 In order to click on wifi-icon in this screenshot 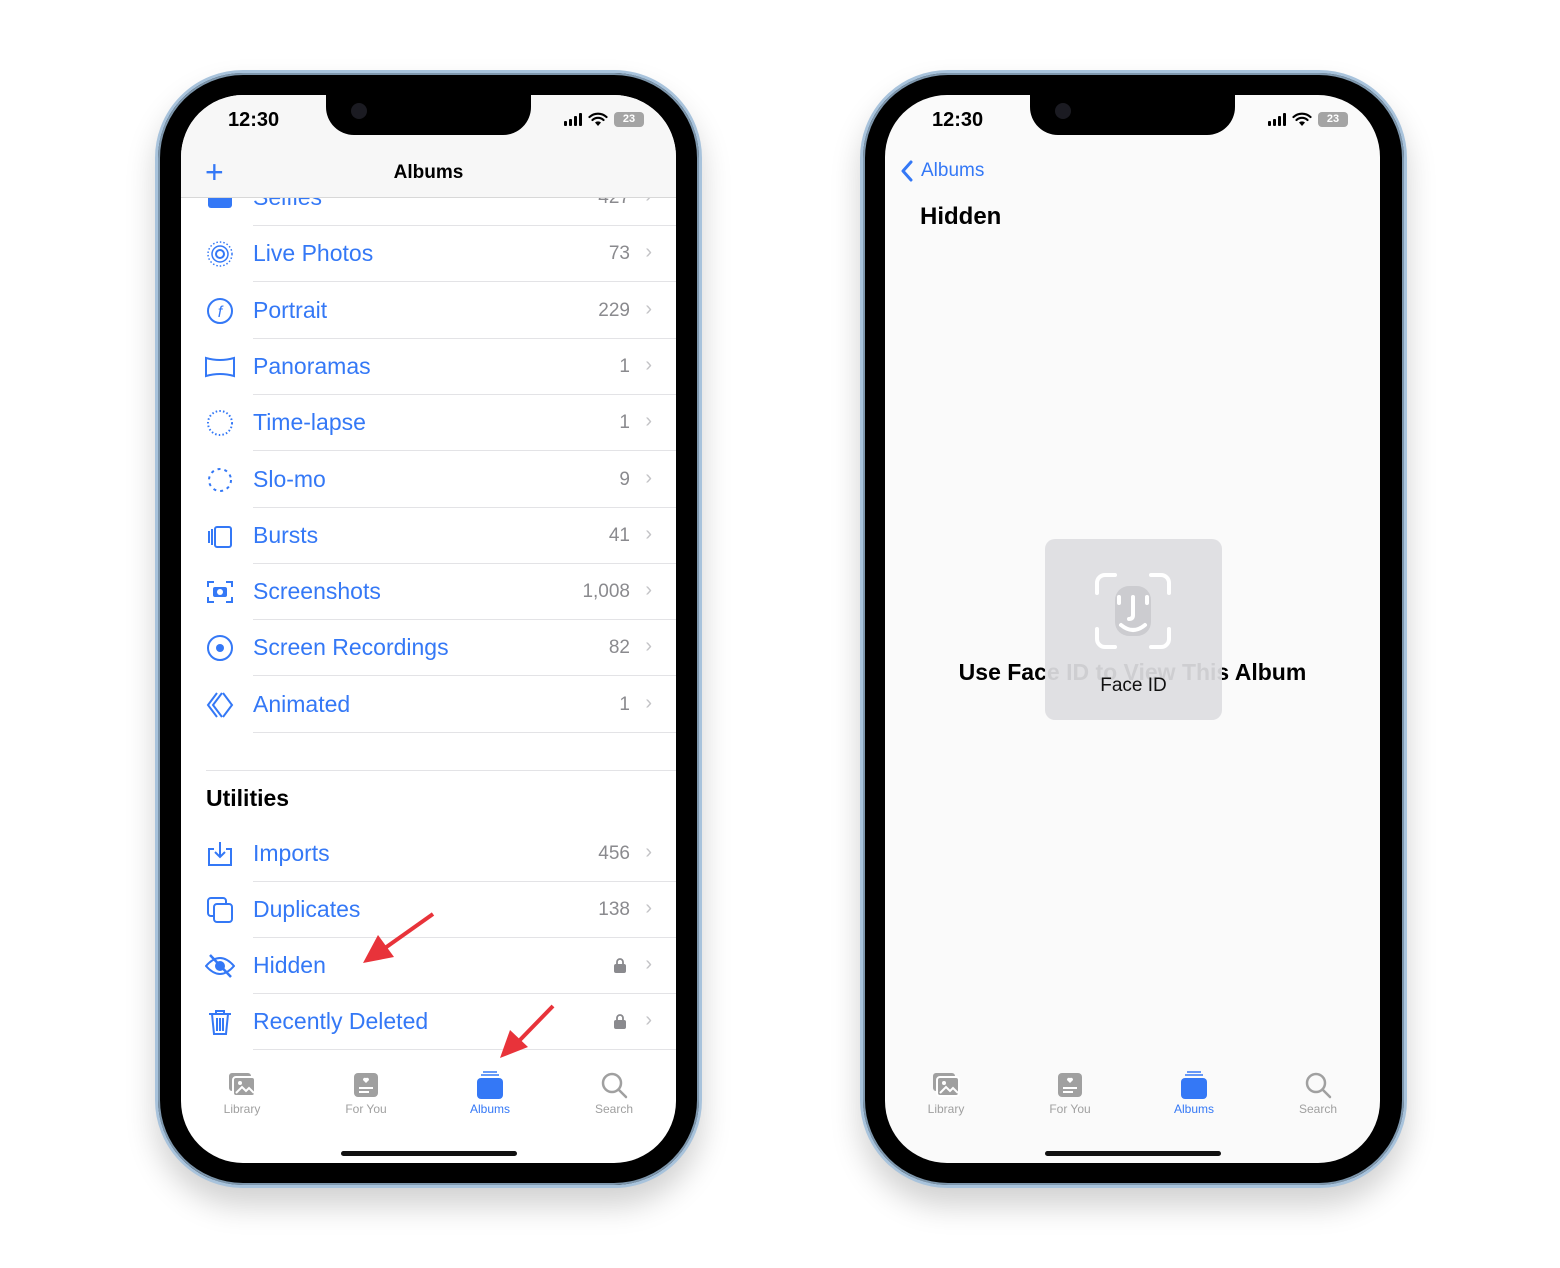, I will do `click(598, 119)`.